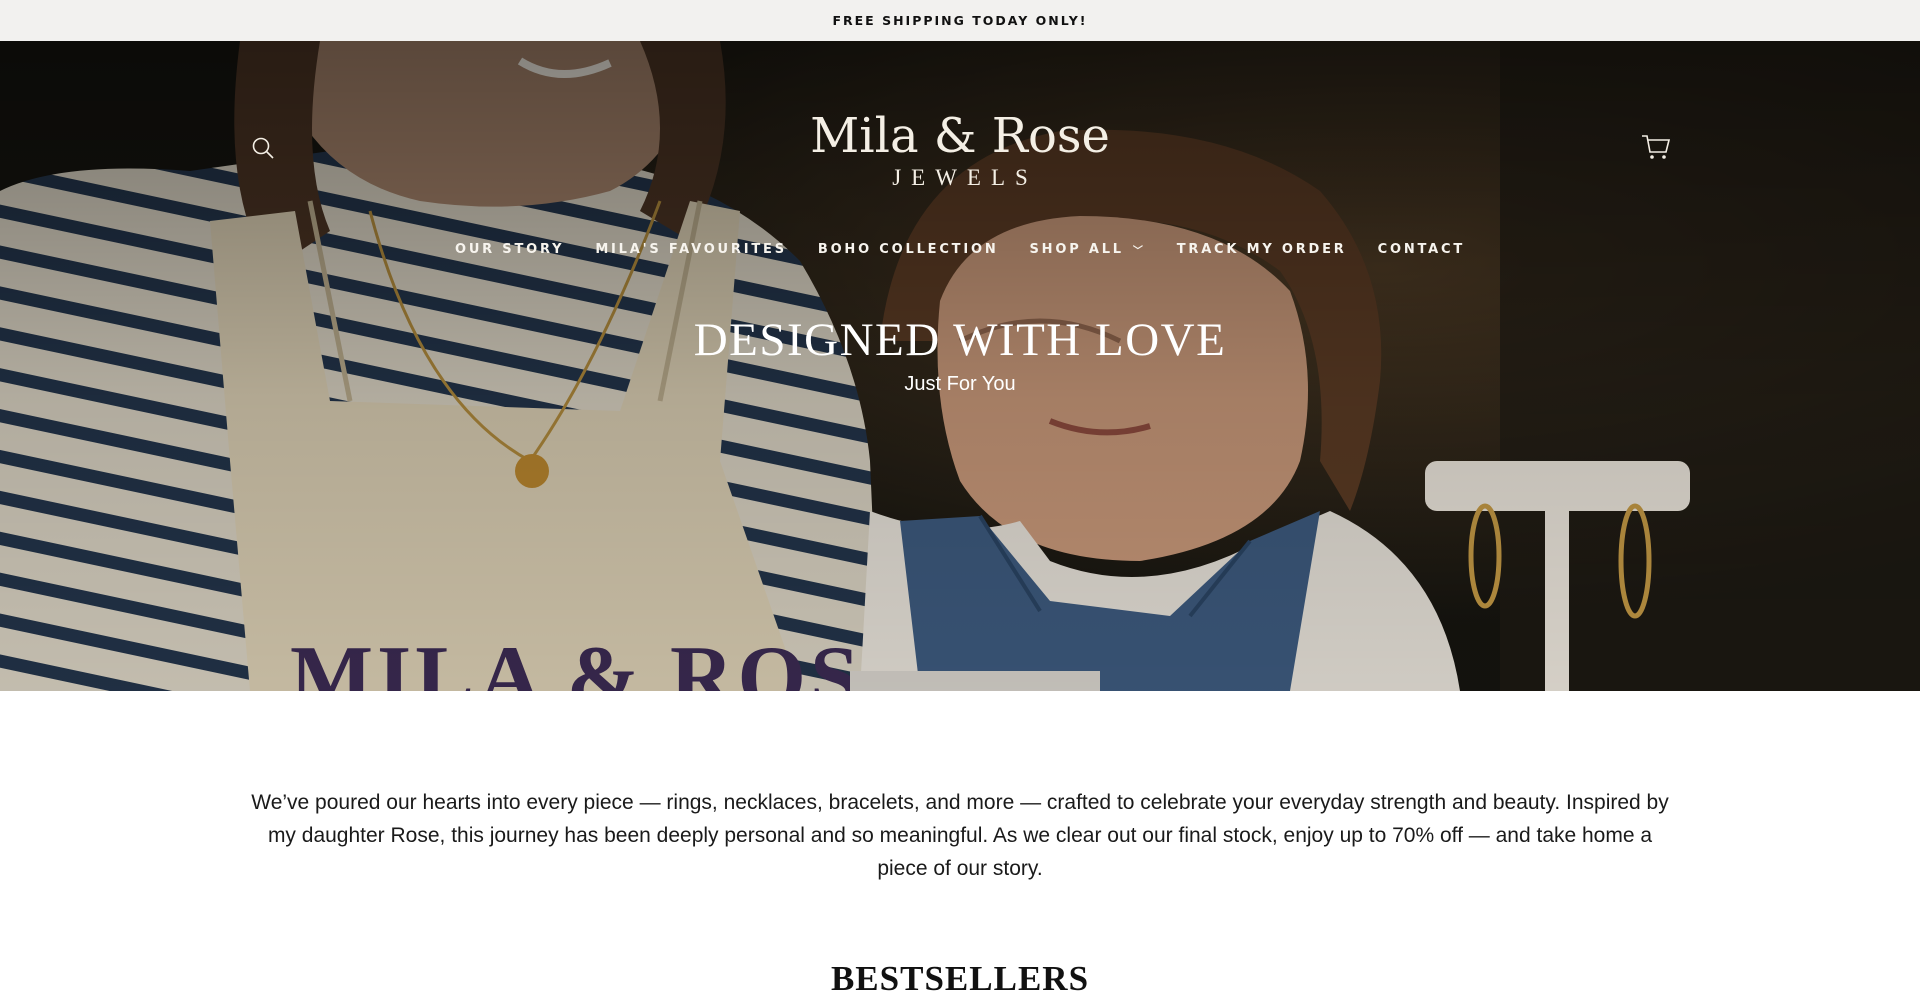 The width and height of the screenshot is (1920, 999). Describe the element at coordinates (1139, 251) in the screenshot. I see `chevron-down-icon: ﹀` at that location.